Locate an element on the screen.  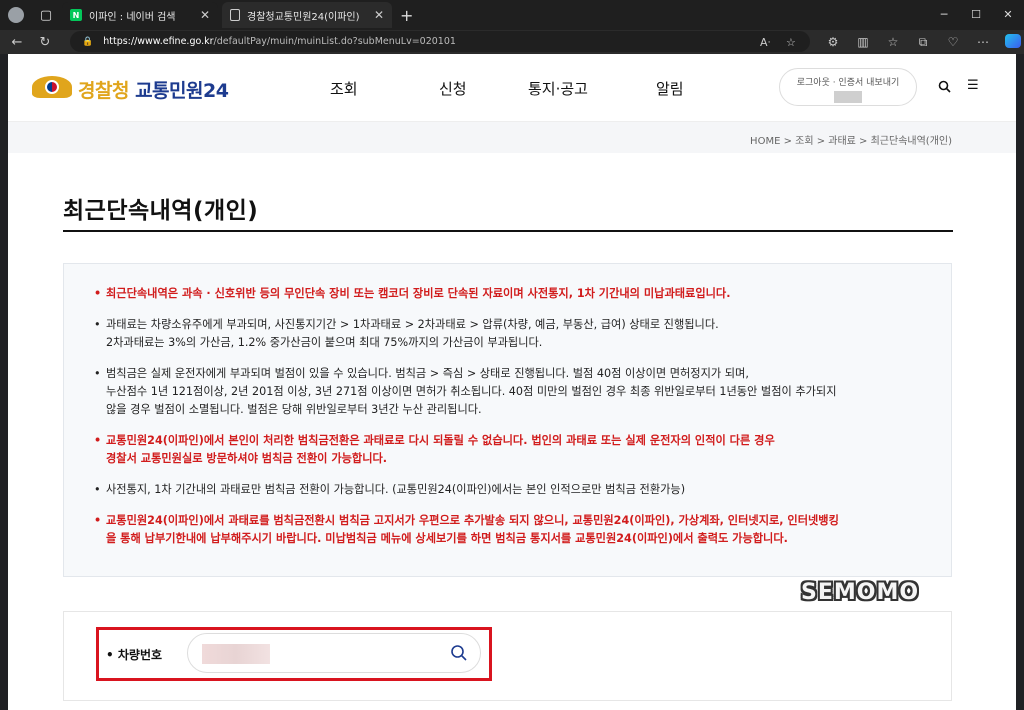
back-icon: ← is located at coordinates (17, 42).